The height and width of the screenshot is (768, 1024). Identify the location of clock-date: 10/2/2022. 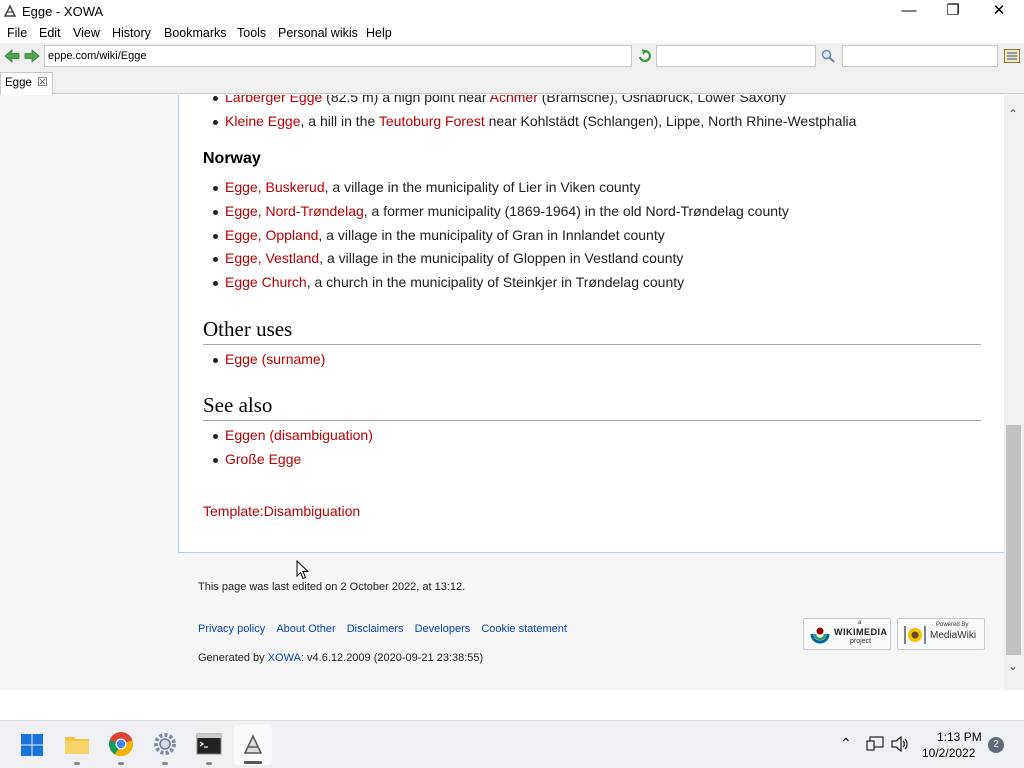
(948, 753).